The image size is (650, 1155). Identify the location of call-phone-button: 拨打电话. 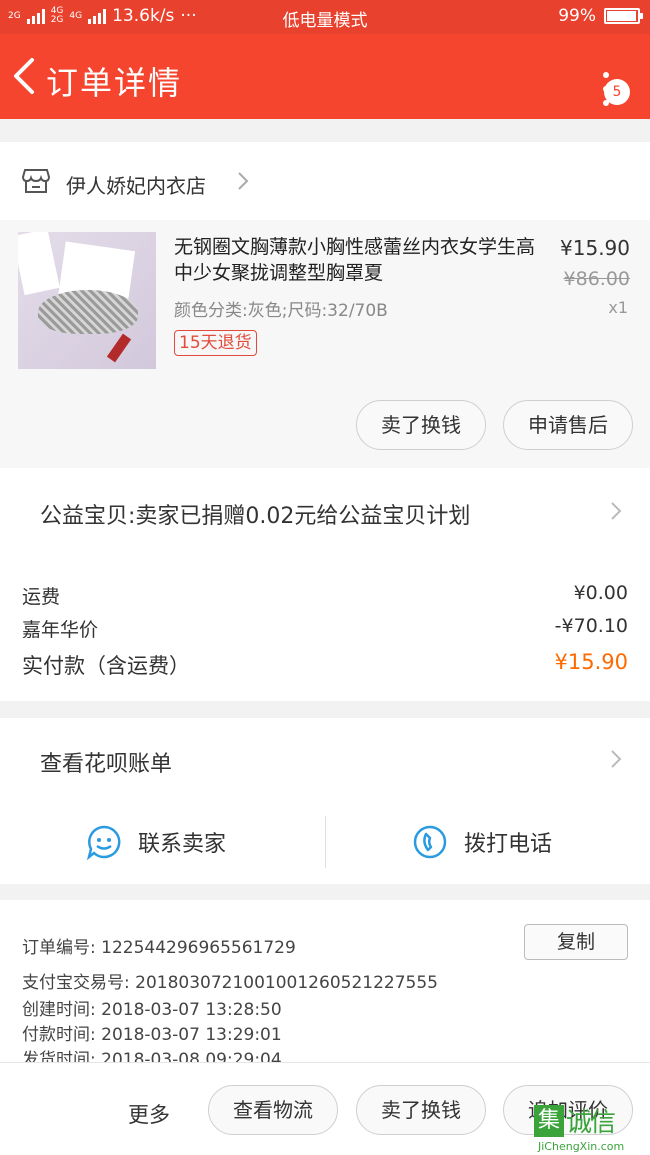
(482, 842).